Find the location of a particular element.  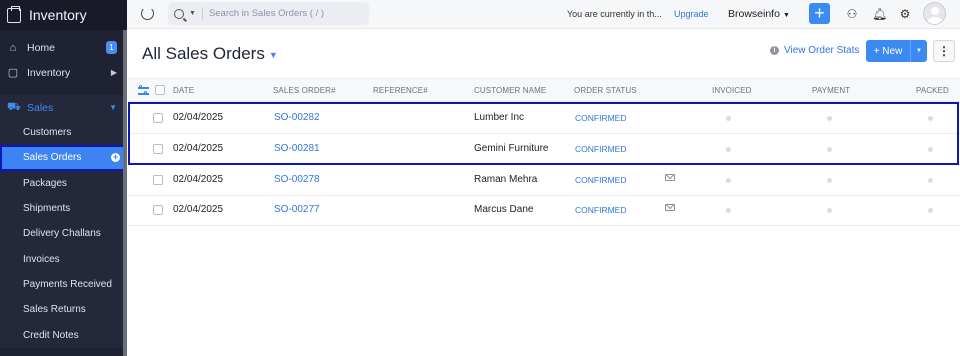

column-header-packed: PACKED is located at coordinates (932, 90).